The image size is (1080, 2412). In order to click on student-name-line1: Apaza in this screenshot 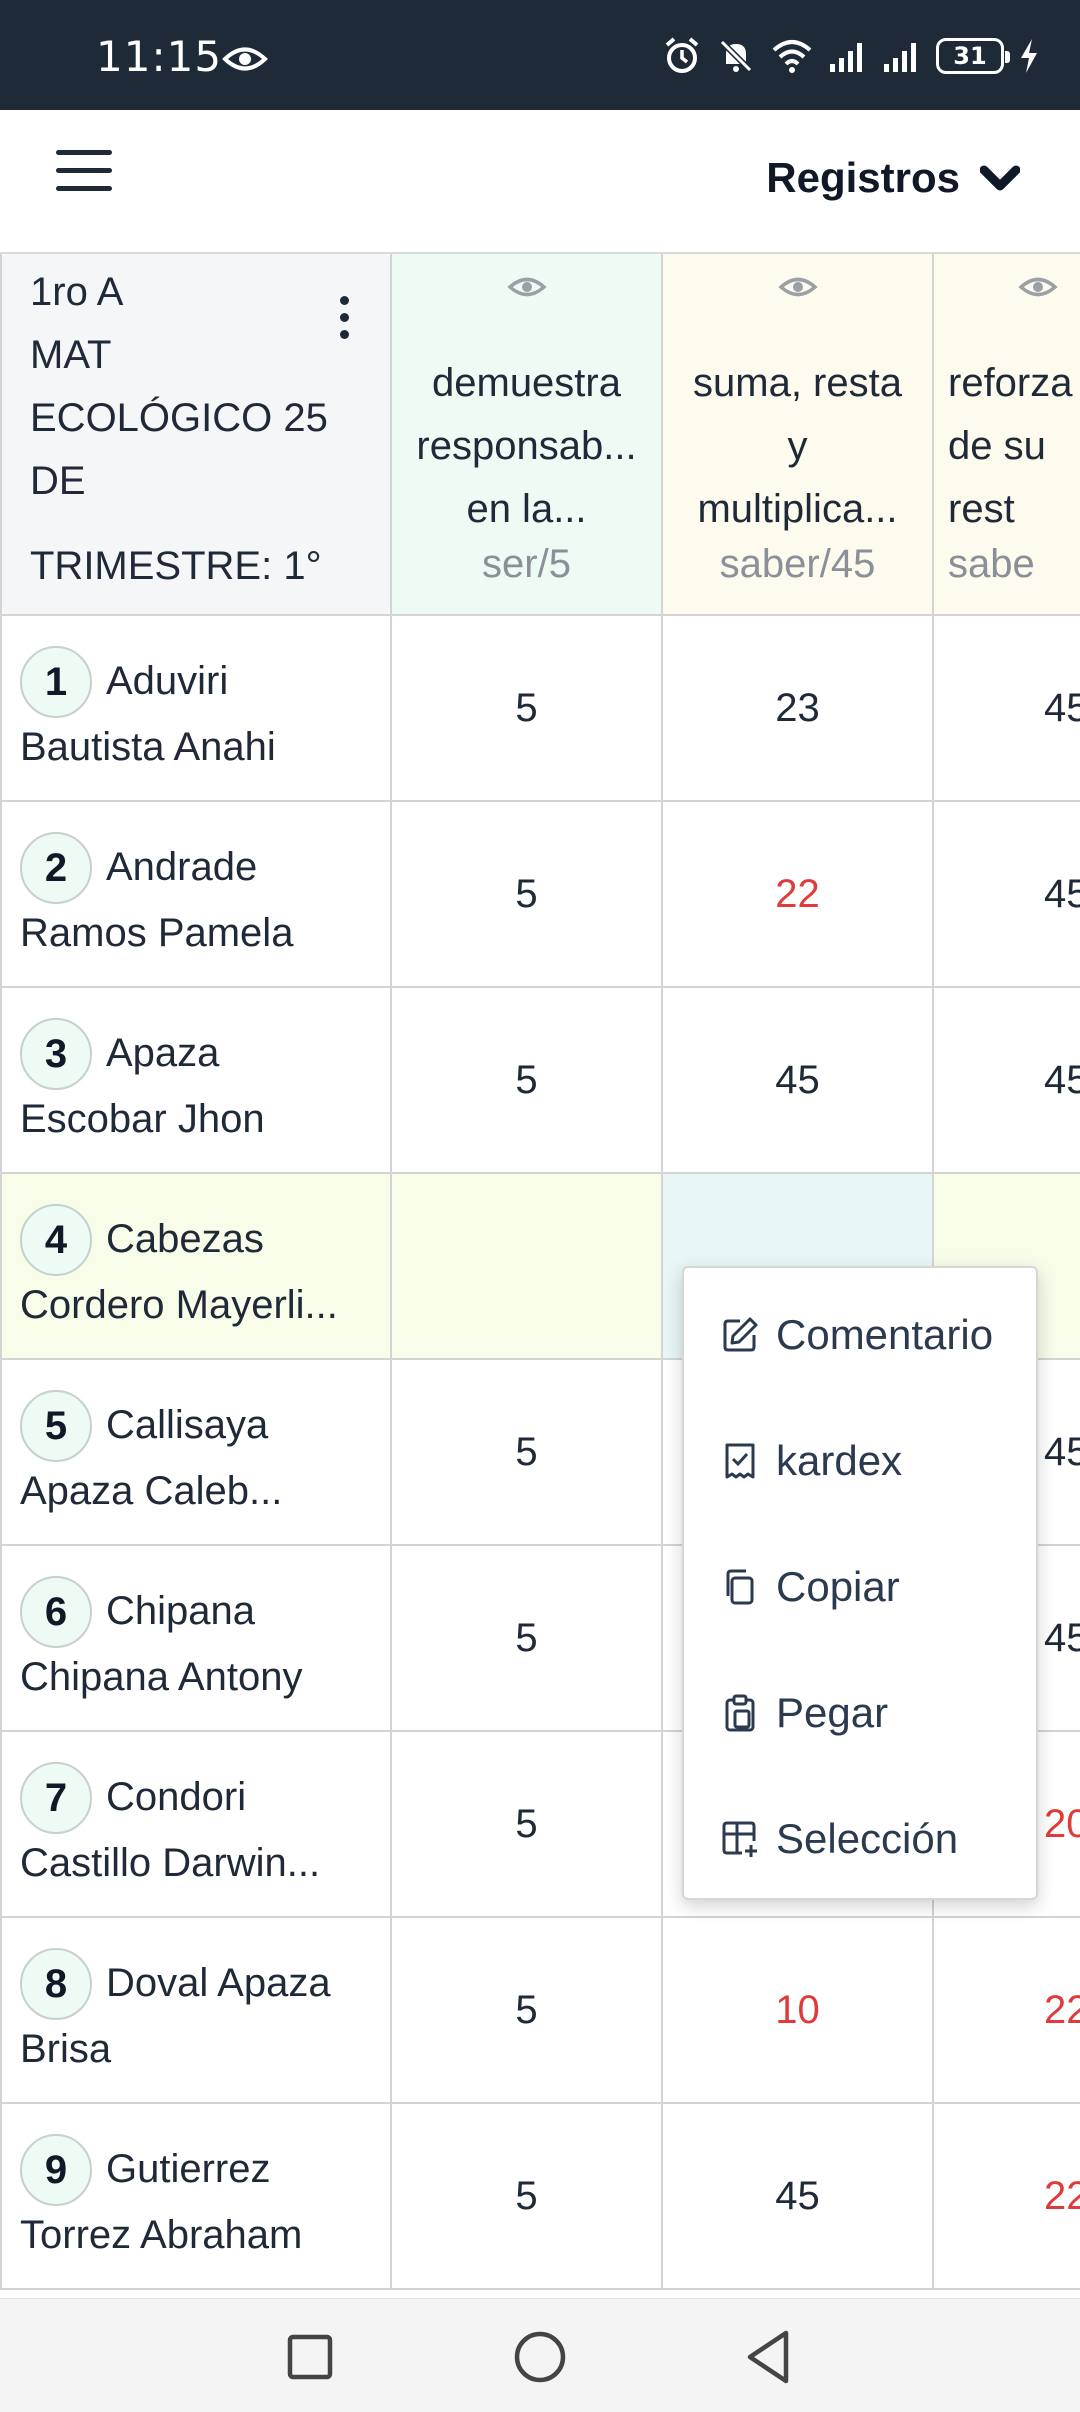, I will do `click(163, 1053)`.